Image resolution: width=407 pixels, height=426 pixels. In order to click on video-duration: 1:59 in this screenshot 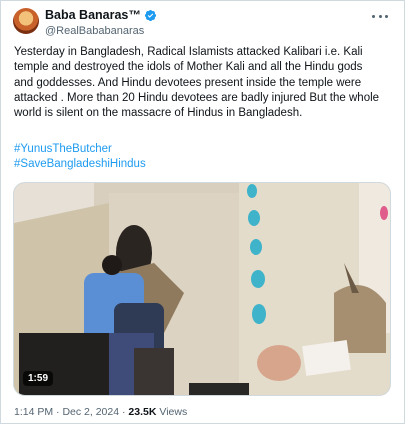, I will do `click(38, 378)`.